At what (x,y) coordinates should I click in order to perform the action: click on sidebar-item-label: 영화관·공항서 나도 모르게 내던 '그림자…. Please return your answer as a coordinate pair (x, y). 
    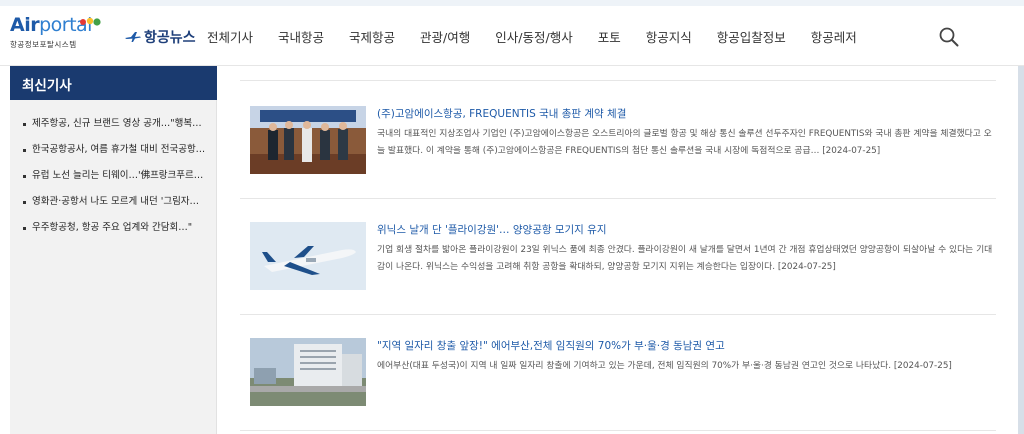
    Looking at the image, I should click on (116, 201).